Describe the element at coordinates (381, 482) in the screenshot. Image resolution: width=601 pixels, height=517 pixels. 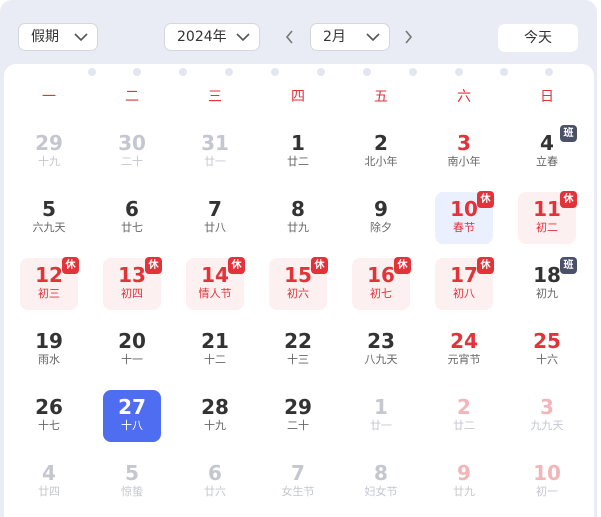
I see `day-cell: 8 妇女节` at that location.